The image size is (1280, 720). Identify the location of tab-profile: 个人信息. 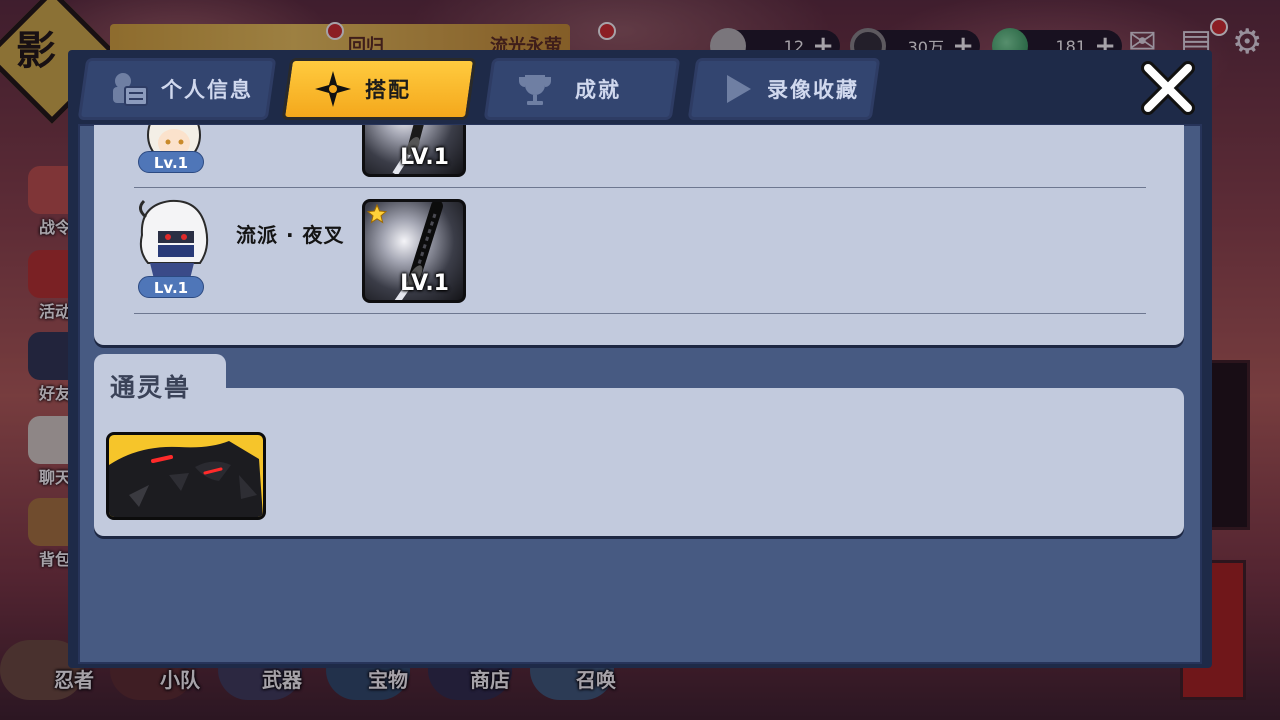
(177, 89).